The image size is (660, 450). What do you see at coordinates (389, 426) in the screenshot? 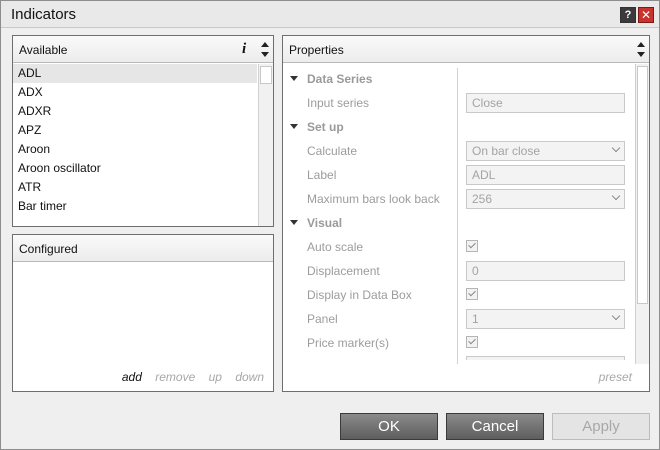
I see `ok-button: OK` at bounding box center [389, 426].